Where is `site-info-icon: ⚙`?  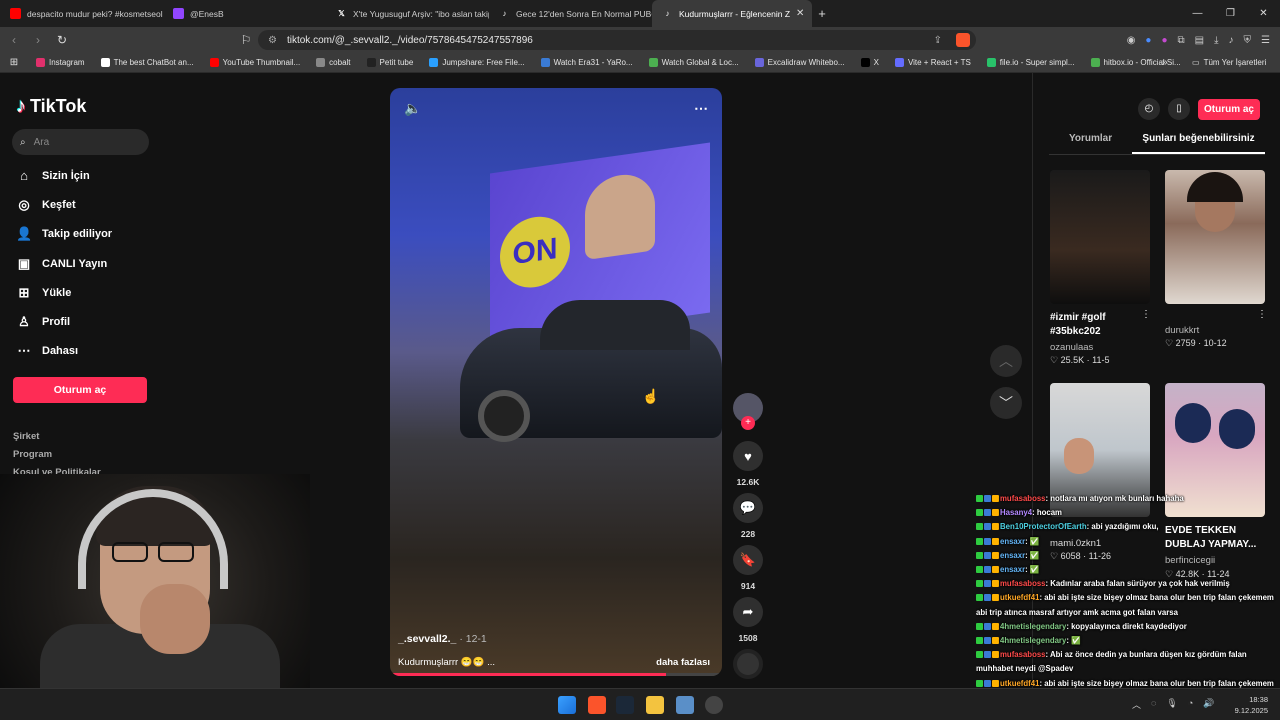
site-info-icon: ⚙ is located at coordinates (272, 40).